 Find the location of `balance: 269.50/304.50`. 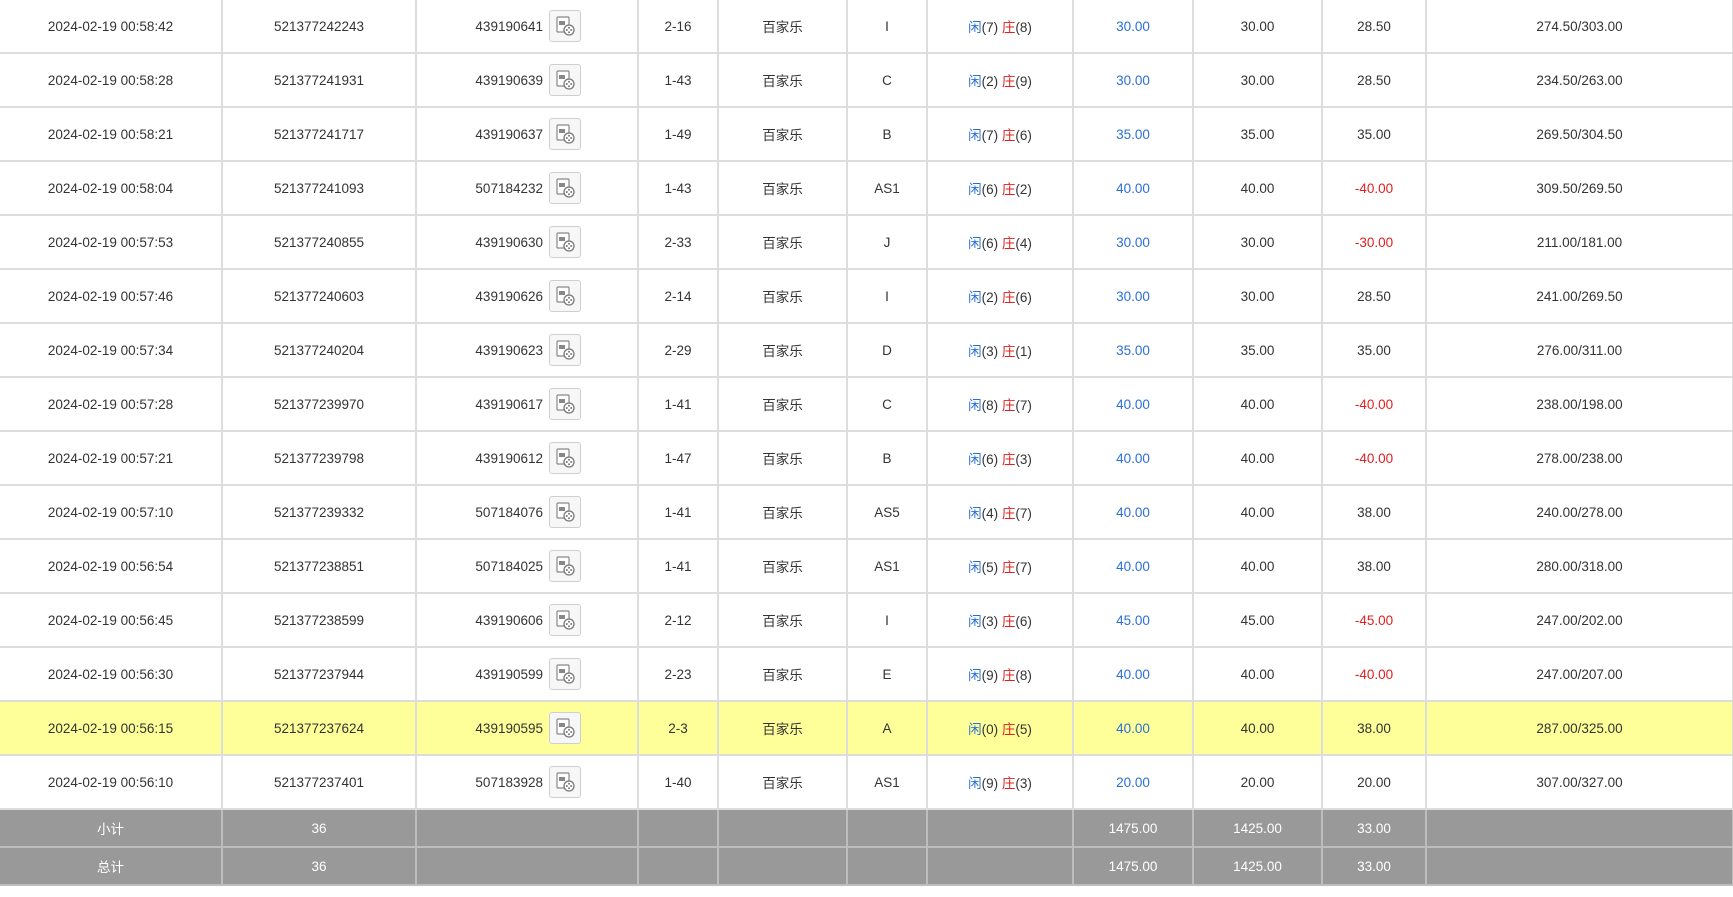

balance: 269.50/304.50 is located at coordinates (1579, 134).